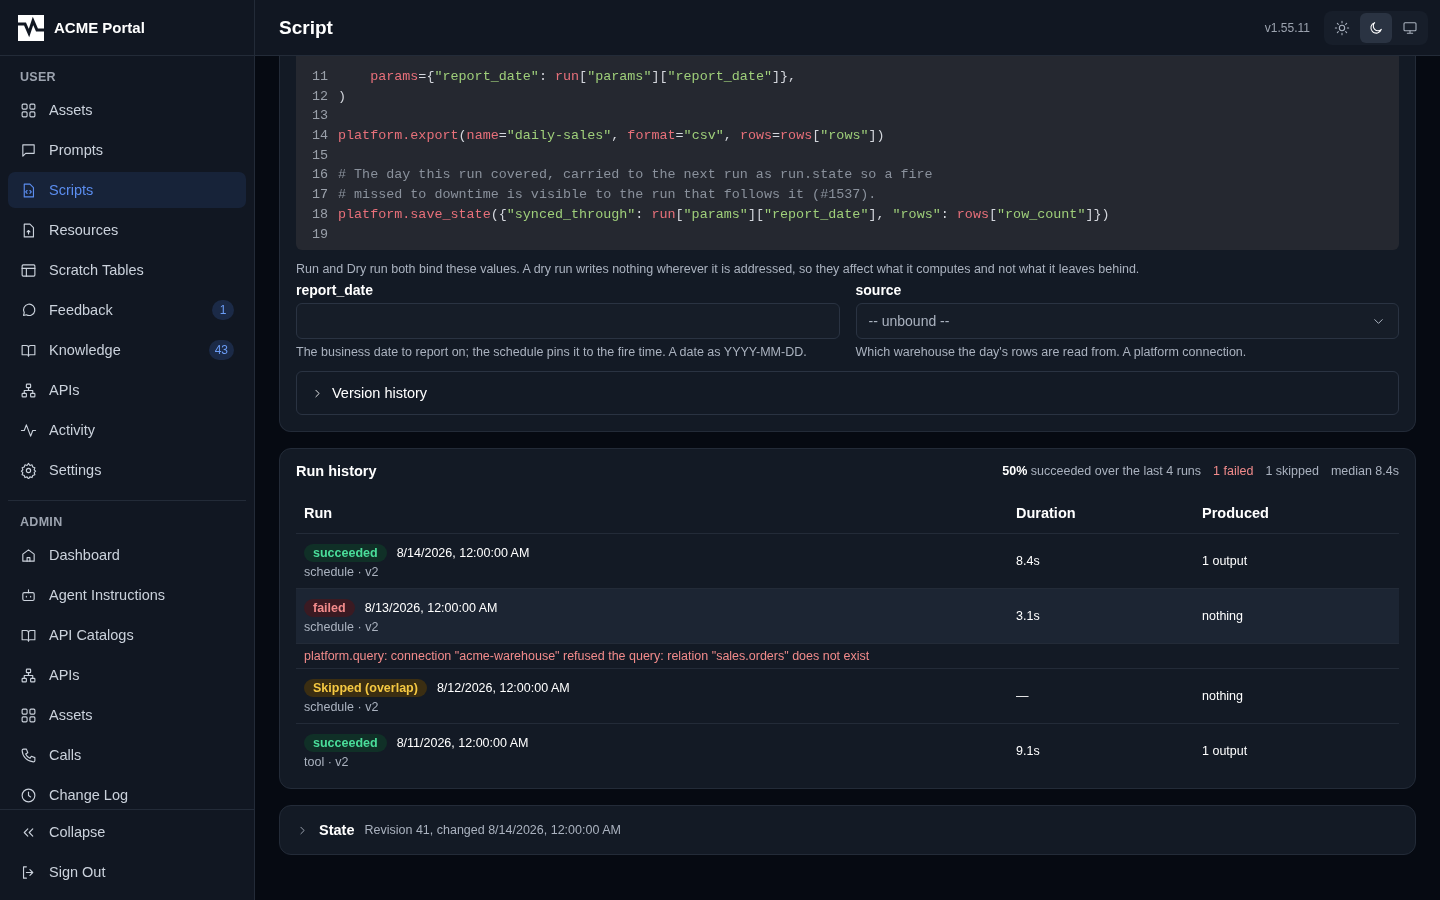  What do you see at coordinates (127, 230) in the screenshot?
I see `nav-item: Resources` at bounding box center [127, 230].